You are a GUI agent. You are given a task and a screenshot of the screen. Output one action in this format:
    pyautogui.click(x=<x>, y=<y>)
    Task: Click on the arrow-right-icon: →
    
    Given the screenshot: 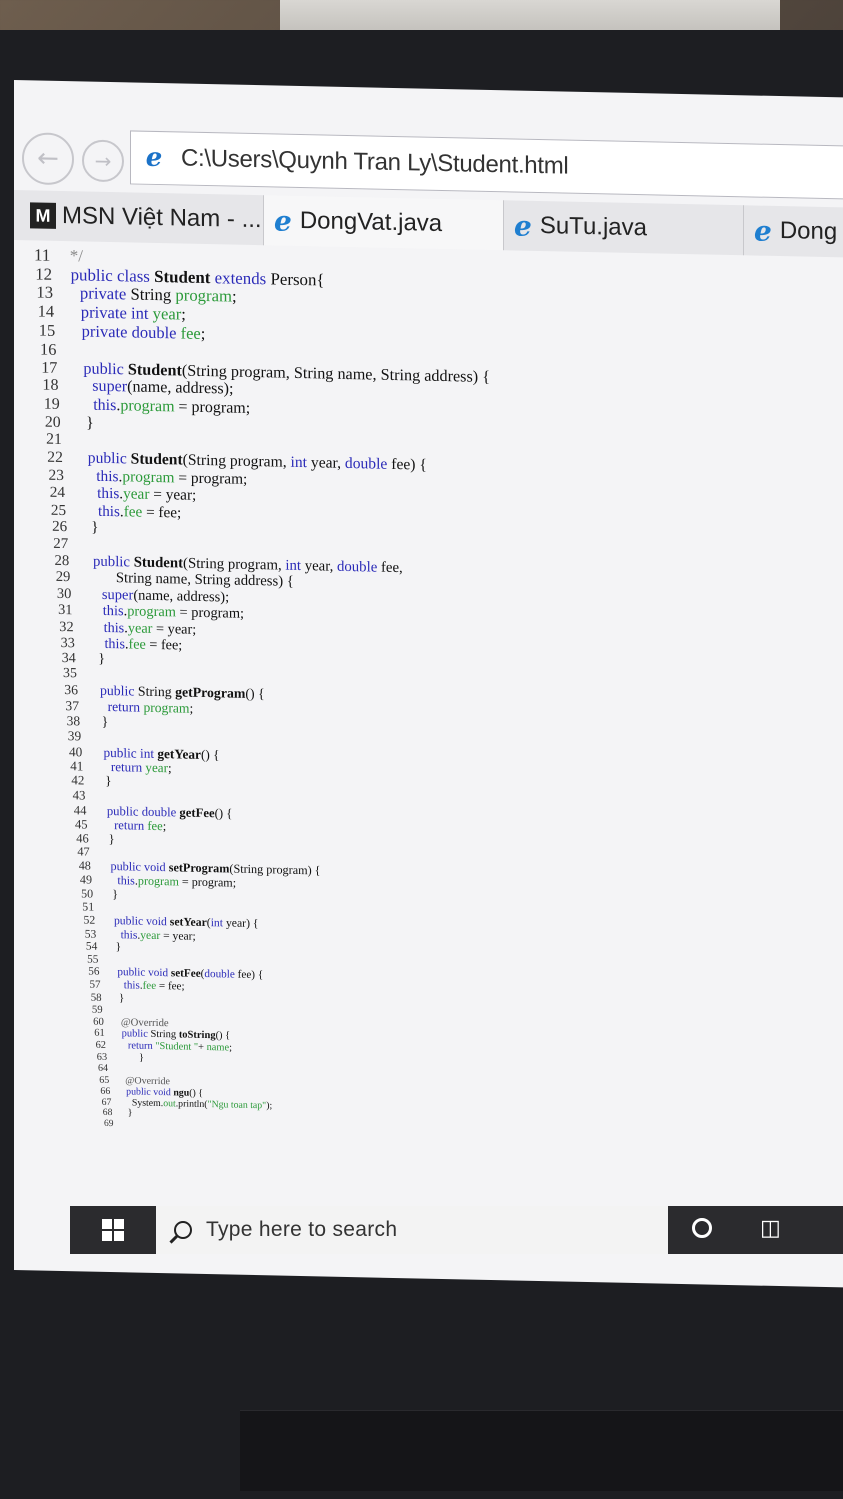 What is the action you would take?
    pyautogui.click(x=103, y=161)
    